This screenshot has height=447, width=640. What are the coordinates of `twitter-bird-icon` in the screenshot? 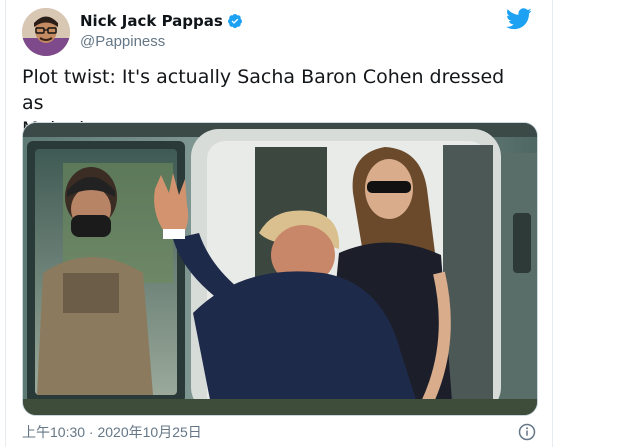 It's located at (519, 19).